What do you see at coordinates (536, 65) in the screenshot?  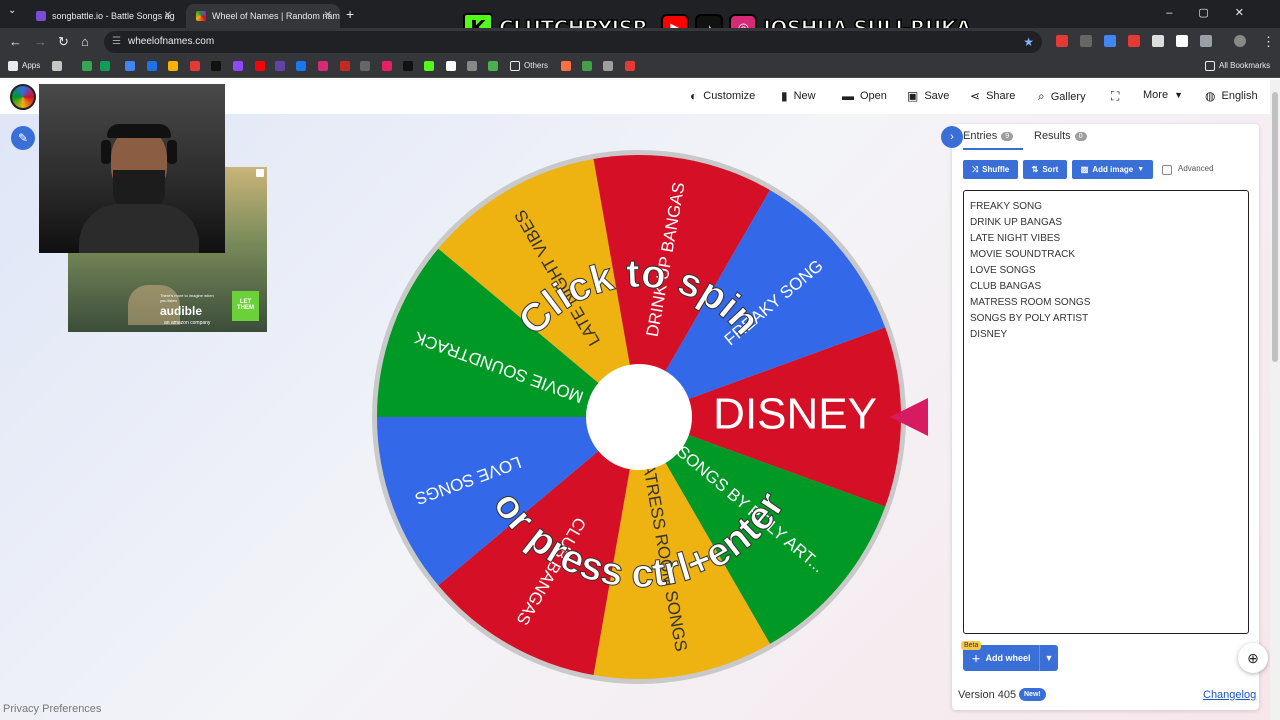 I see `bookmark-folder-others: Others` at bounding box center [536, 65].